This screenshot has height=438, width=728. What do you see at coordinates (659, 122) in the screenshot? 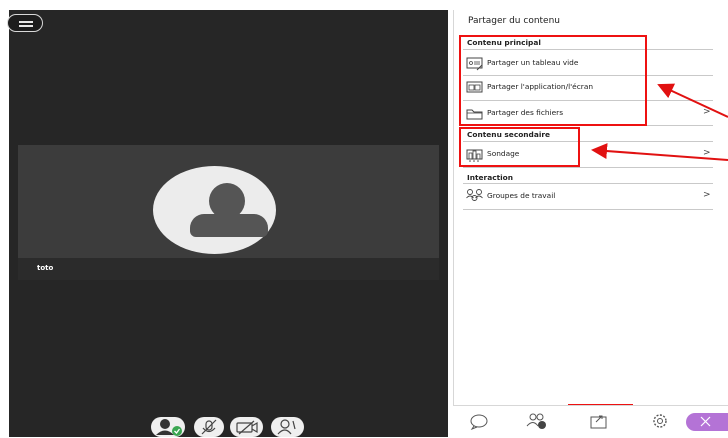
I see `annotation-arrows` at bounding box center [659, 122].